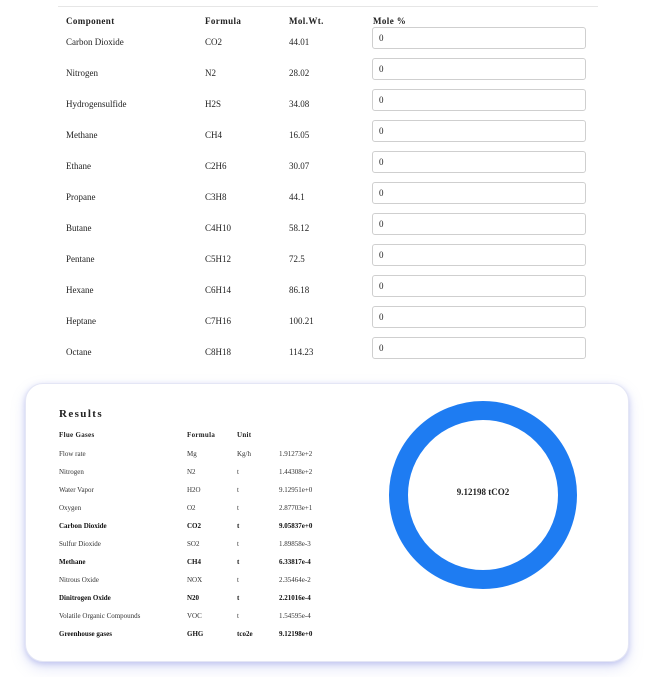  What do you see at coordinates (210, 73) in the screenshot?
I see `component-formula: N2` at bounding box center [210, 73].